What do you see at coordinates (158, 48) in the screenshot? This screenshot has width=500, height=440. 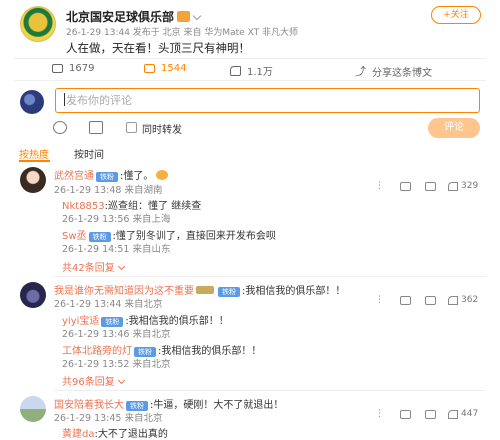 I see `post-text: 人在做，天在看！头顶三尺有神明！` at bounding box center [158, 48].